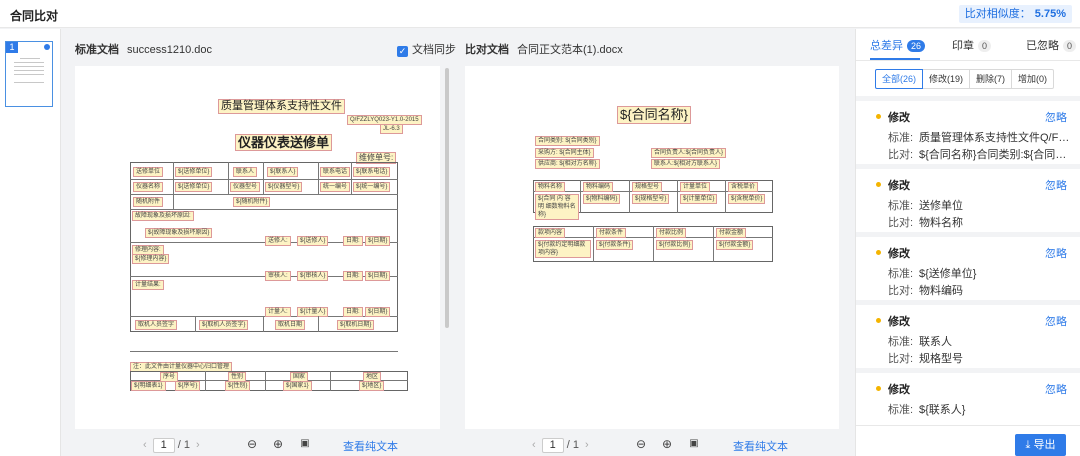 This screenshot has width=1080, height=456. Describe the element at coordinates (29, 74) in the screenshot. I see `page-thumbnail: 1` at that location.